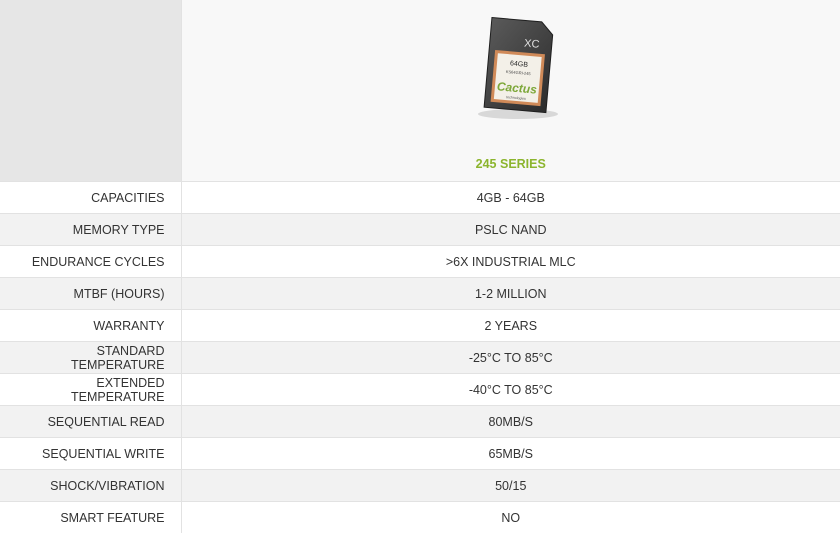 The image size is (840, 534). Describe the element at coordinates (91, 421) in the screenshot. I see `spec-label: SEQUENTIAL READ` at that location.